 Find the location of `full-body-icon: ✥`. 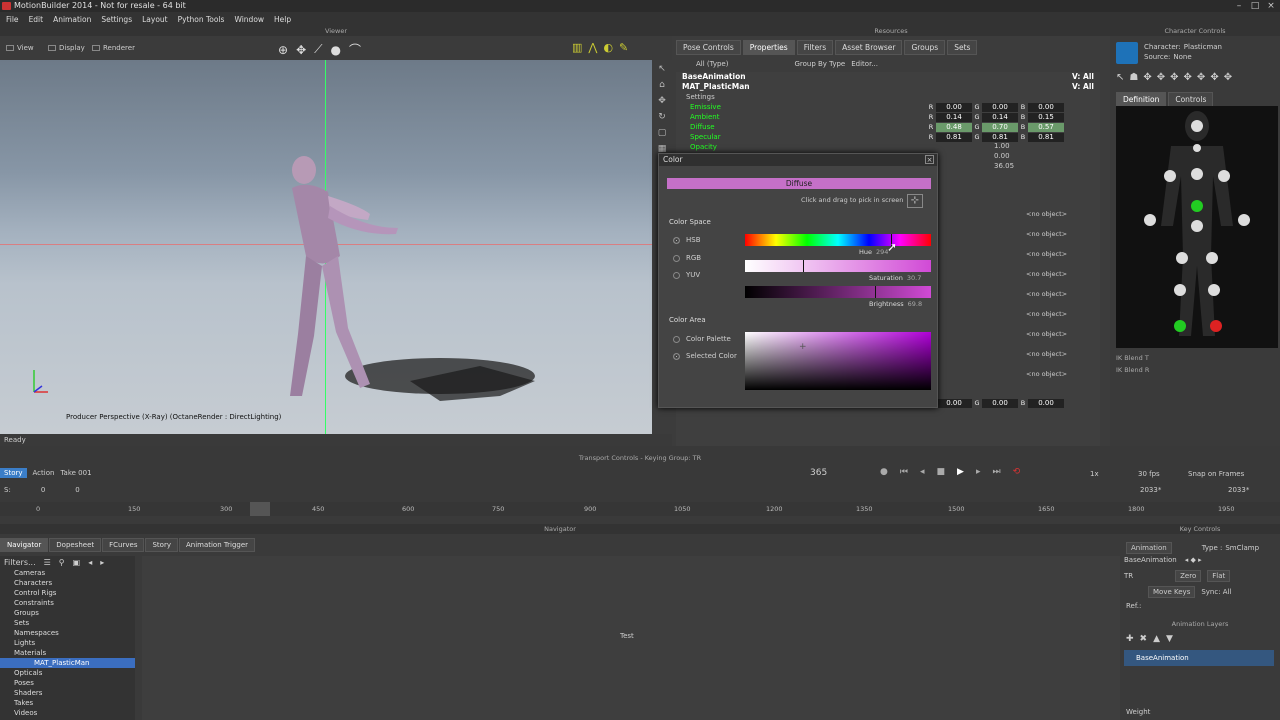

full-body-icon: ✥ is located at coordinates (1174, 77).